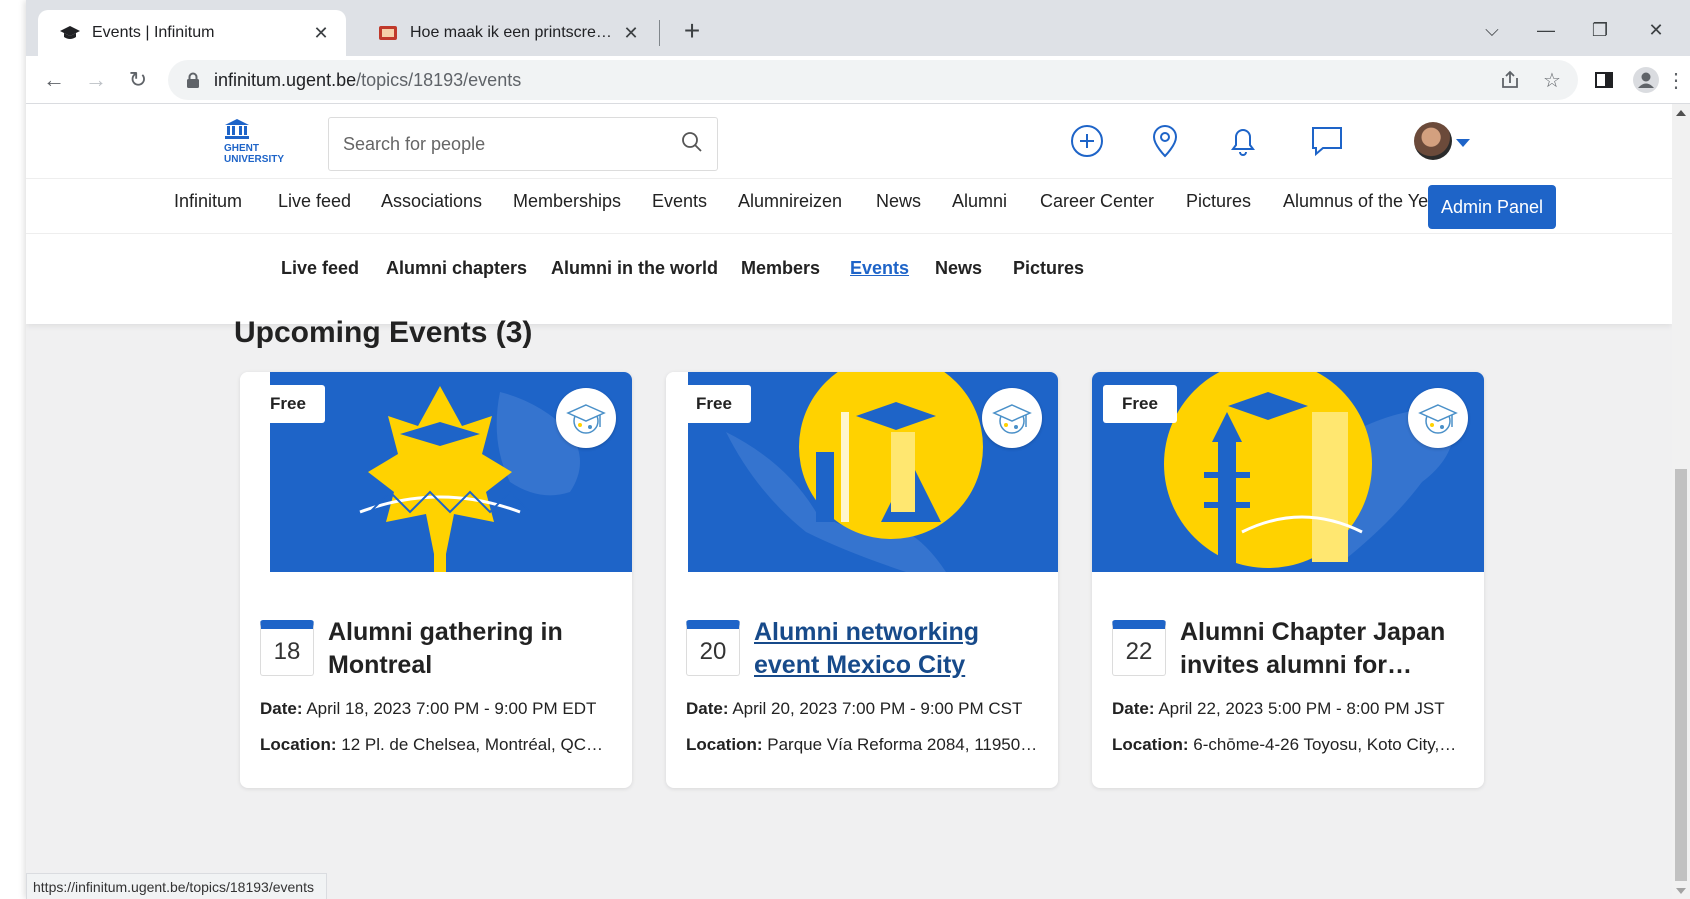  I want to click on bookmark-star-icon: ☆, so click(1552, 80).